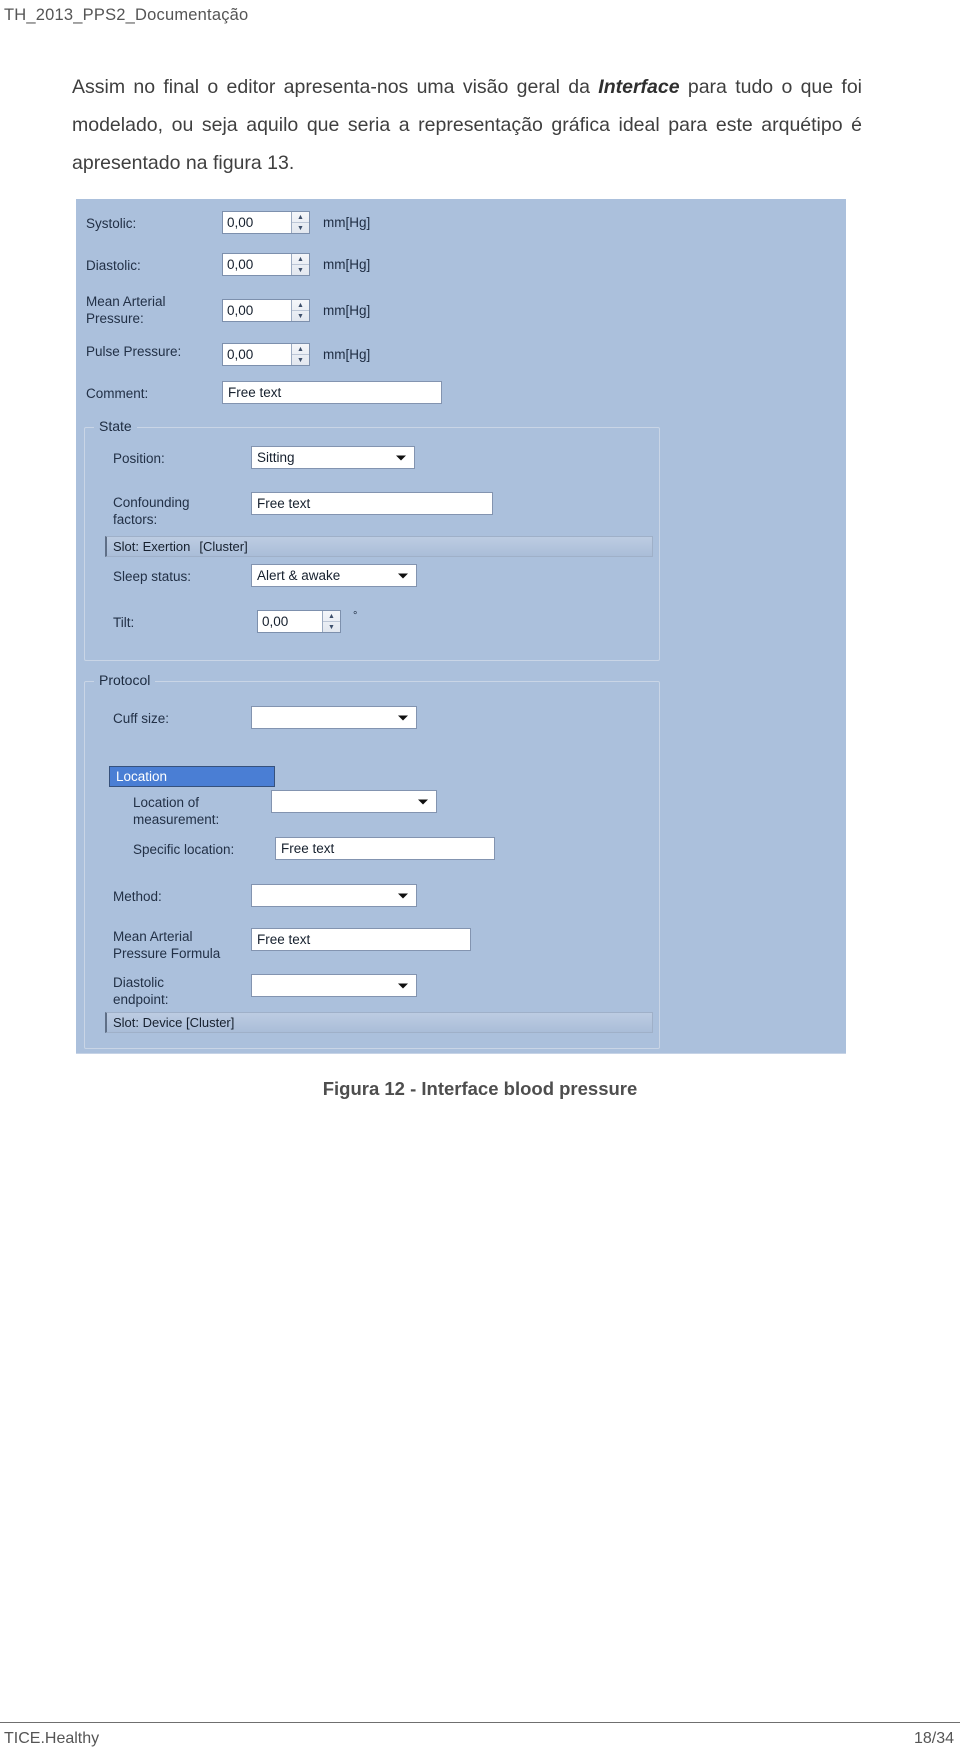 The image size is (960, 1757). I want to click on group-state-title: State, so click(115, 426).